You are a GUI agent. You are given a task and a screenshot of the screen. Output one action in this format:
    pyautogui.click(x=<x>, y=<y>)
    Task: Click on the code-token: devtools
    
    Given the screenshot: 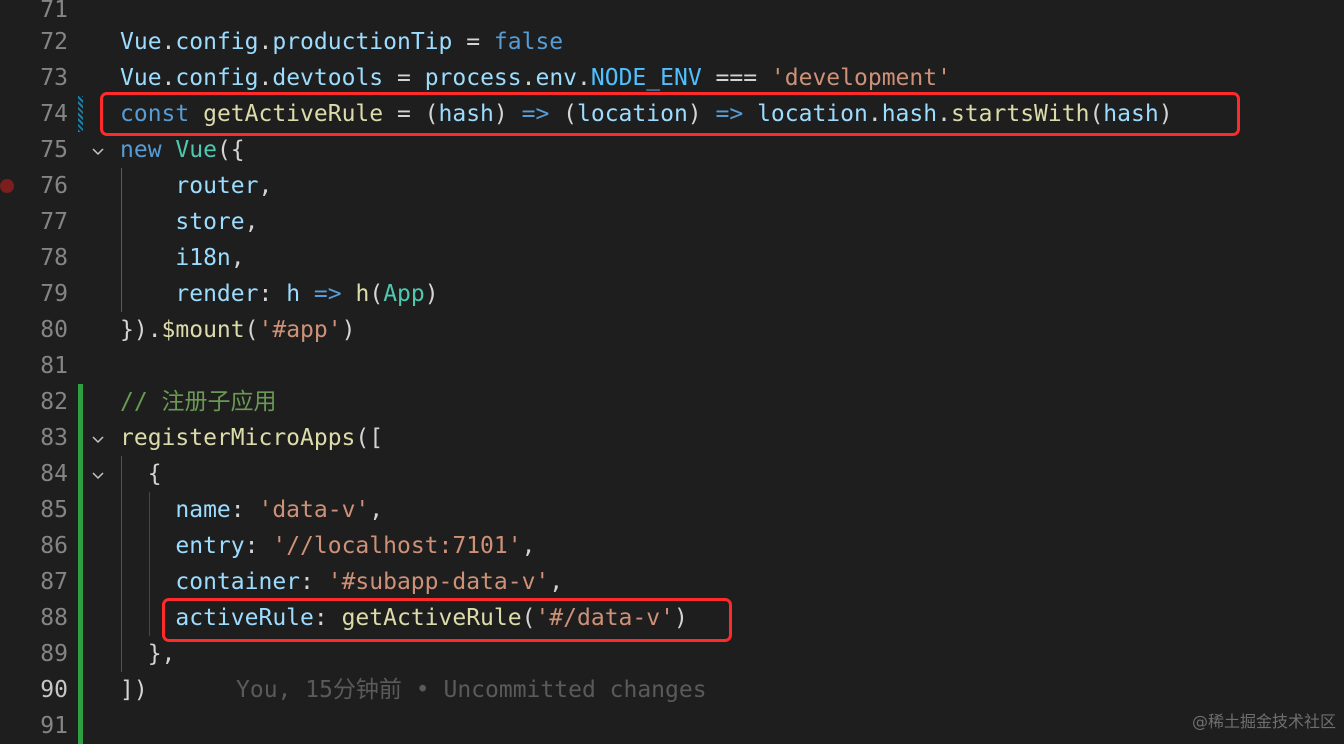 What is the action you would take?
    pyautogui.click(x=328, y=78)
    